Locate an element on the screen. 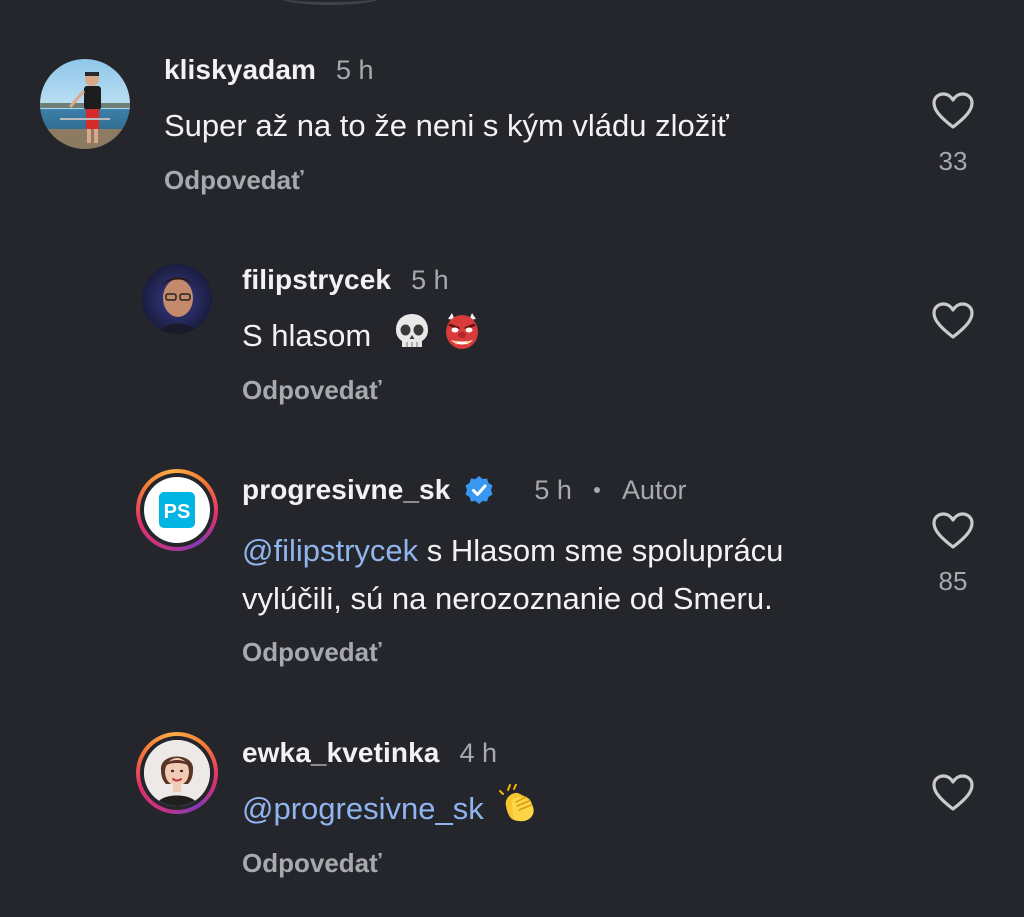  comment-text-content: S hlasom is located at coordinates (307, 336).